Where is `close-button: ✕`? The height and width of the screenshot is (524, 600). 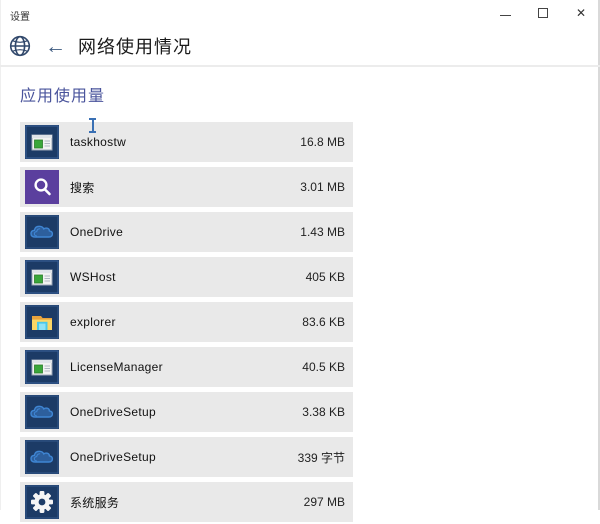 close-button: ✕ is located at coordinates (581, 13).